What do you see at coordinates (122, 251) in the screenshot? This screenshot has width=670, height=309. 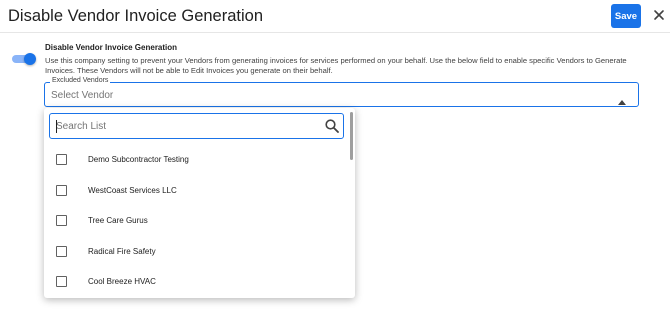 I see `vendor-label: Radical Fire Safety` at bounding box center [122, 251].